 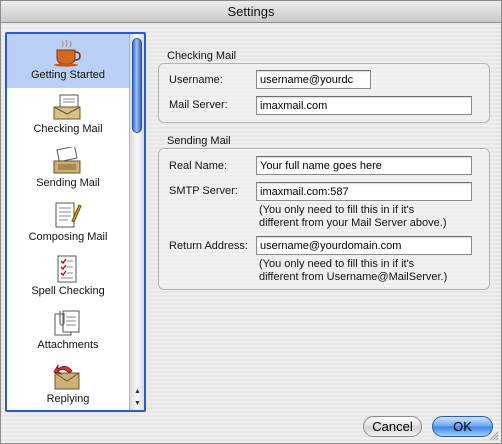 I want to click on window-title: Settings, so click(x=251, y=12).